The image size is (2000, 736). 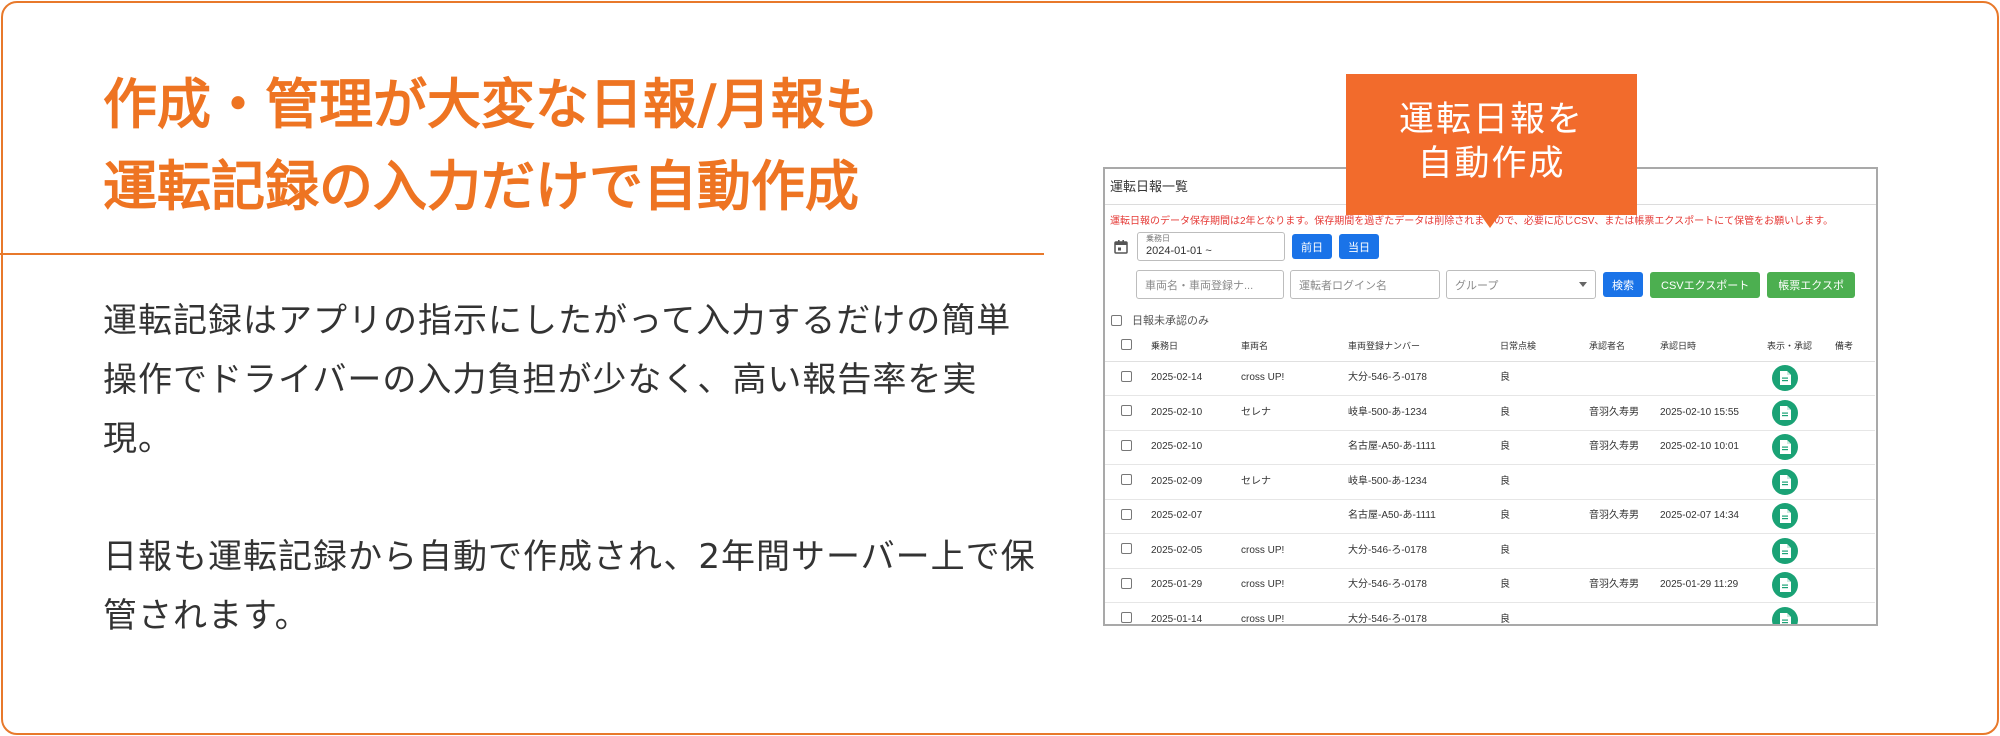 I want to click on cell-approved-at: 2025-02-10 15:55, so click(x=1713, y=413).